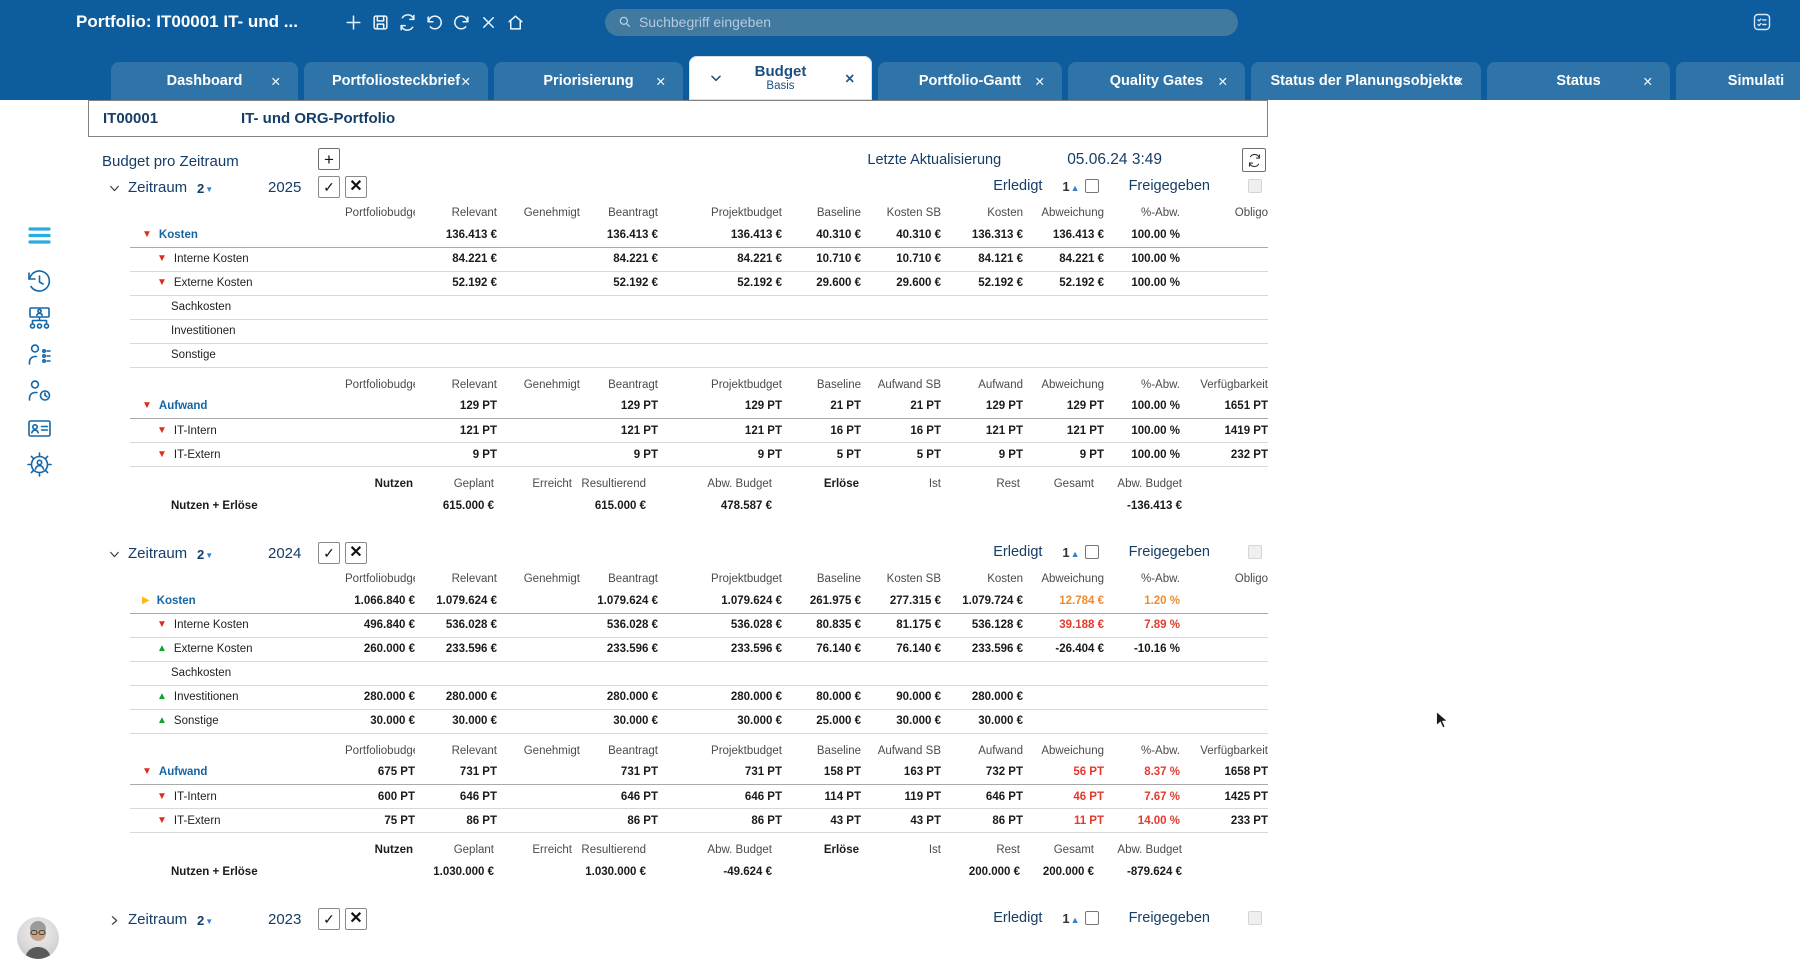 Image resolution: width=1800 pixels, height=962 pixels. What do you see at coordinates (1578, 81) in the screenshot?
I see `tab-status: Status ✕` at bounding box center [1578, 81].